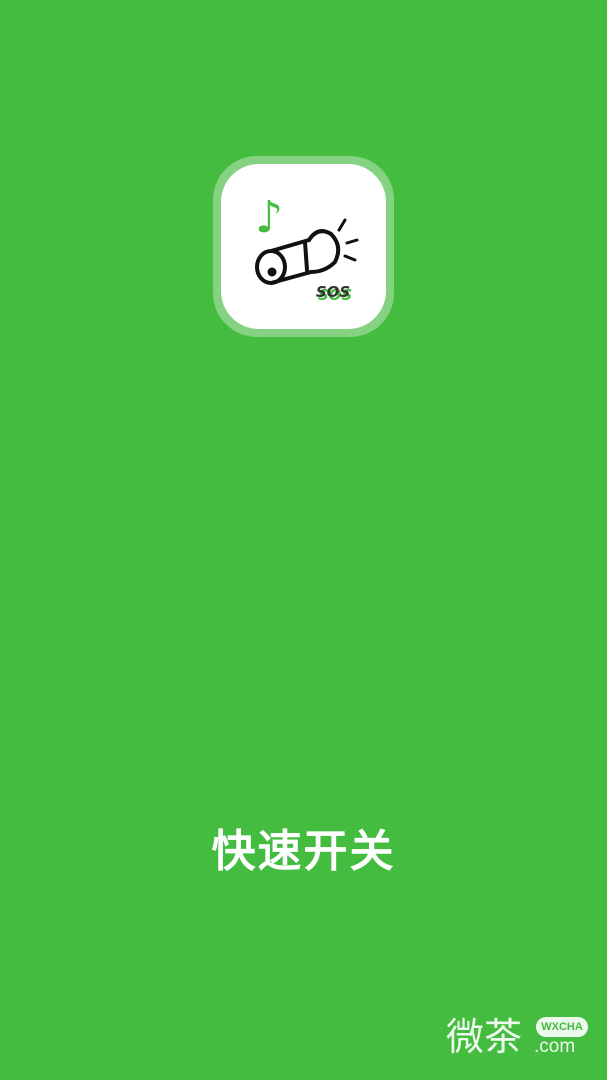 The width and height of the screenshot is (607, 1080). Describe the element at coordinates (333, 292) in the screenshot. I see `sos-label: SOS` at that location.